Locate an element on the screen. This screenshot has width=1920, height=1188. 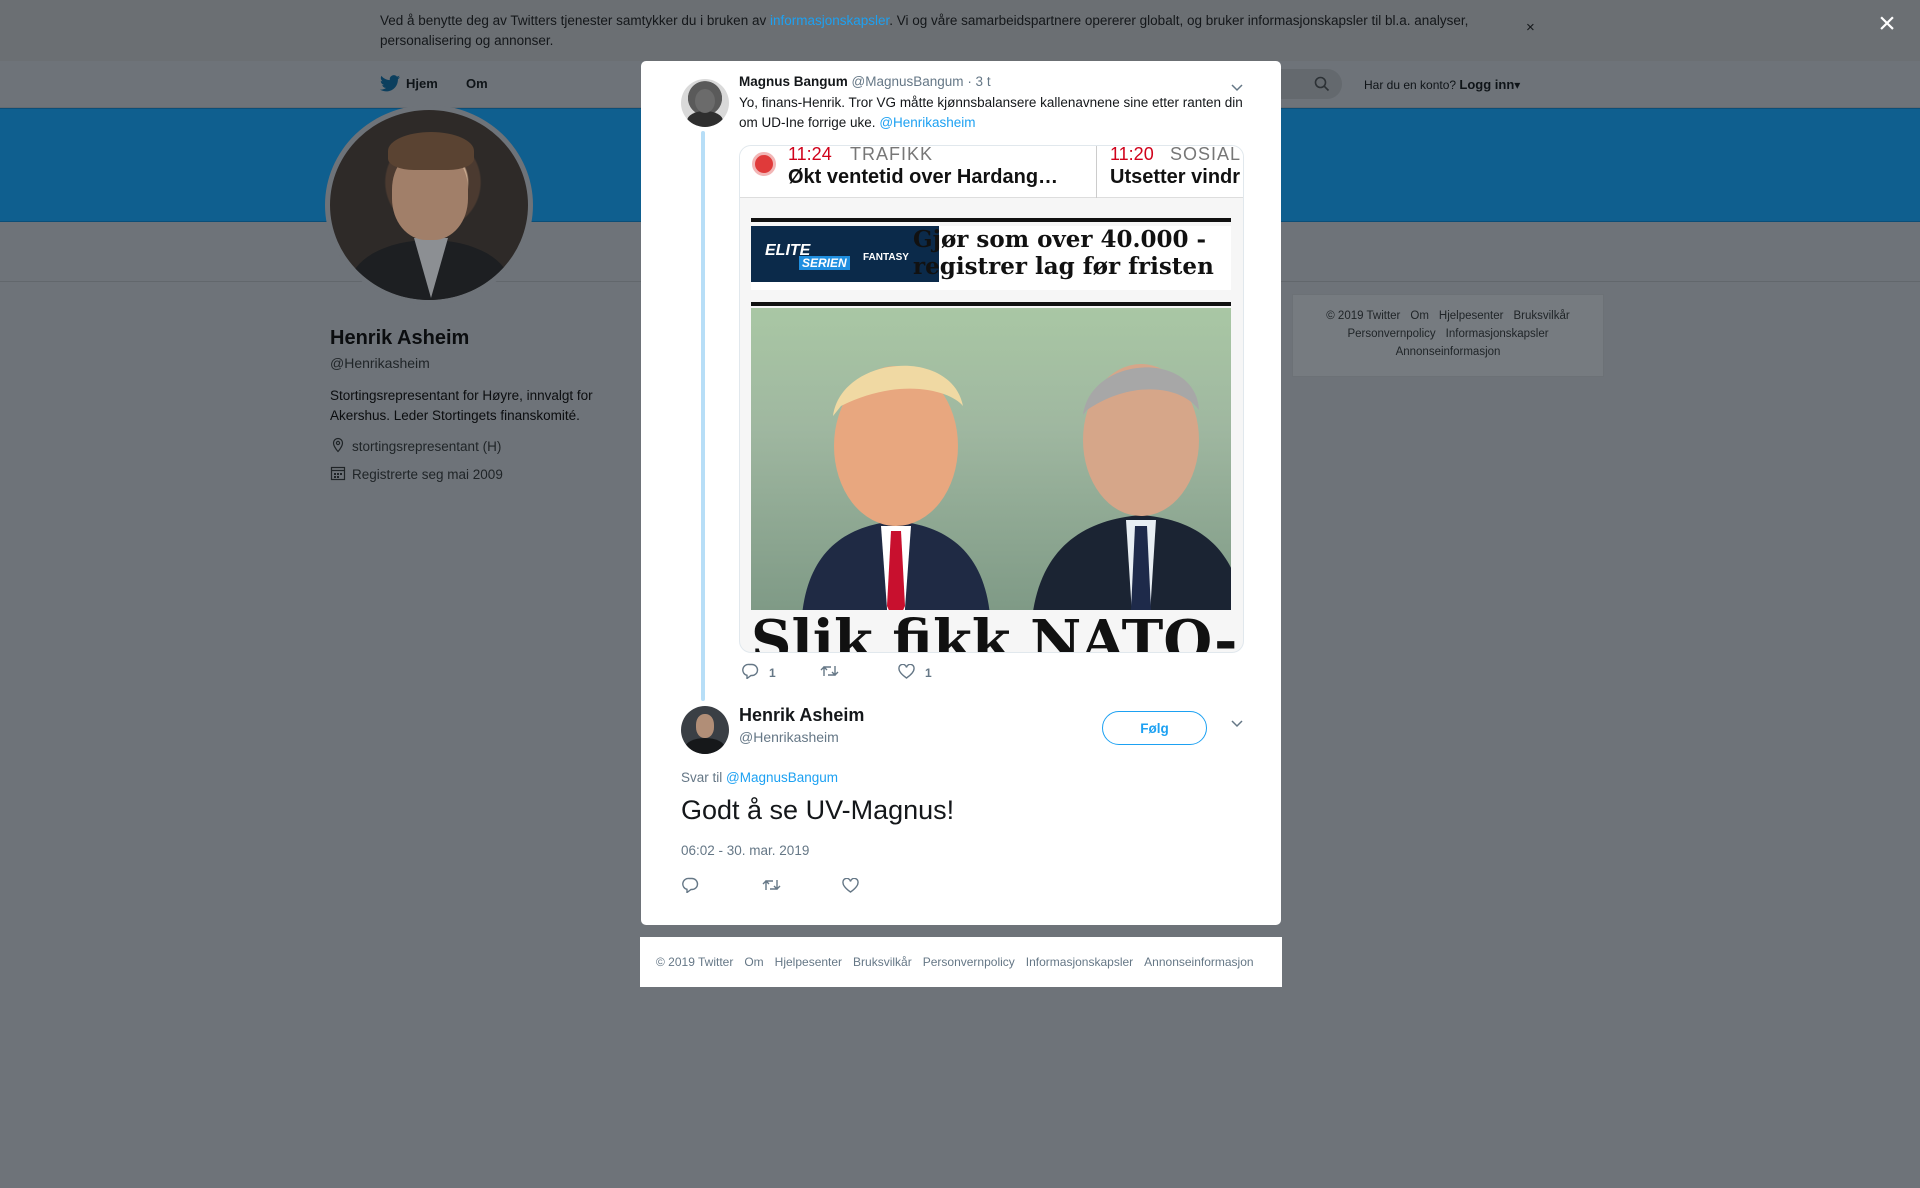
parent-tweet-handle: @MagnusBangum is located at coordinates (908, 81).